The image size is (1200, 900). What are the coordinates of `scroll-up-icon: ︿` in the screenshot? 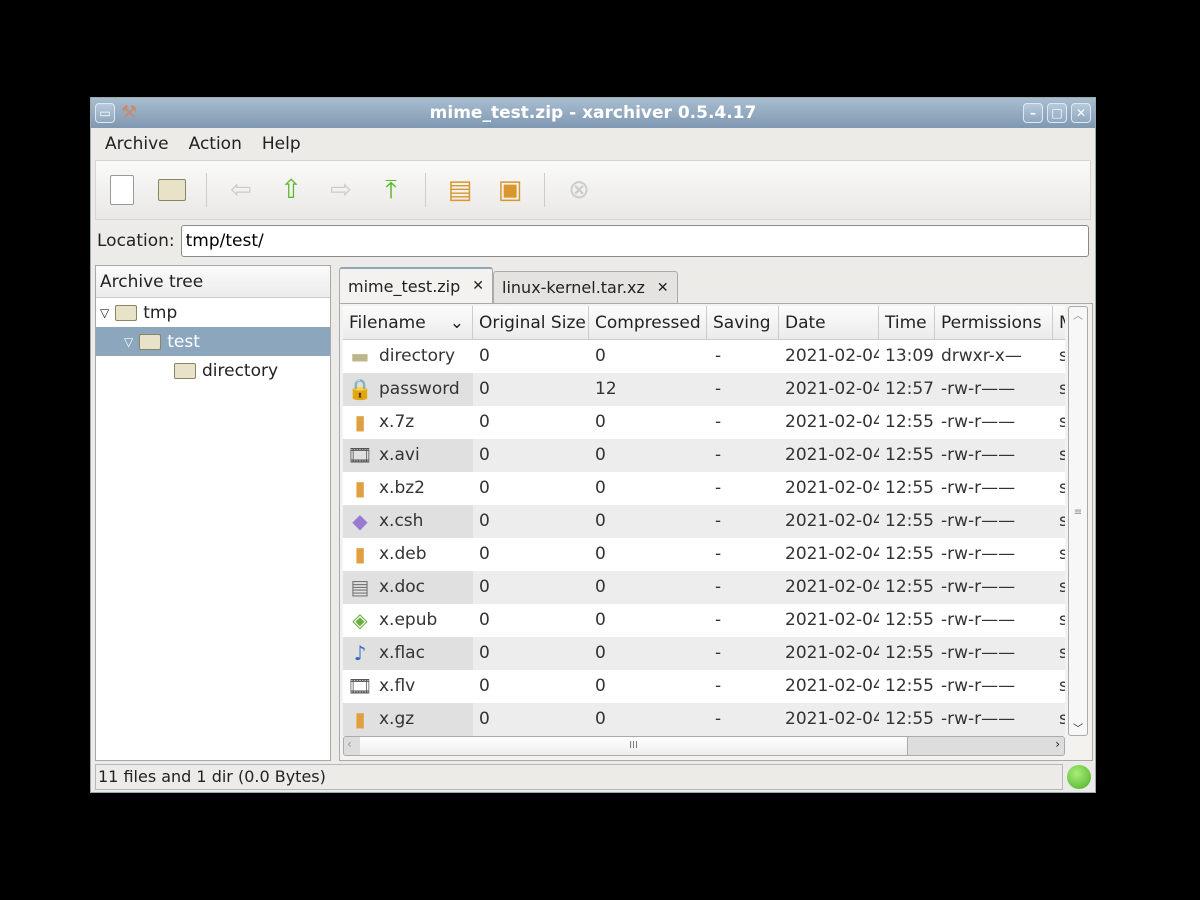 It's located at (1078, 314).